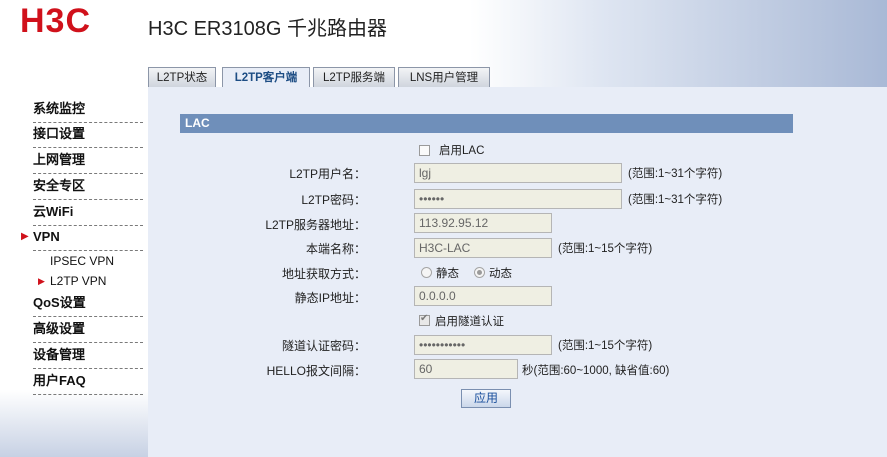  Describe the element at coordinates (78, 281) in the screenshot. I see `sidebar-subitem-label: L2TP VPN` at that location.